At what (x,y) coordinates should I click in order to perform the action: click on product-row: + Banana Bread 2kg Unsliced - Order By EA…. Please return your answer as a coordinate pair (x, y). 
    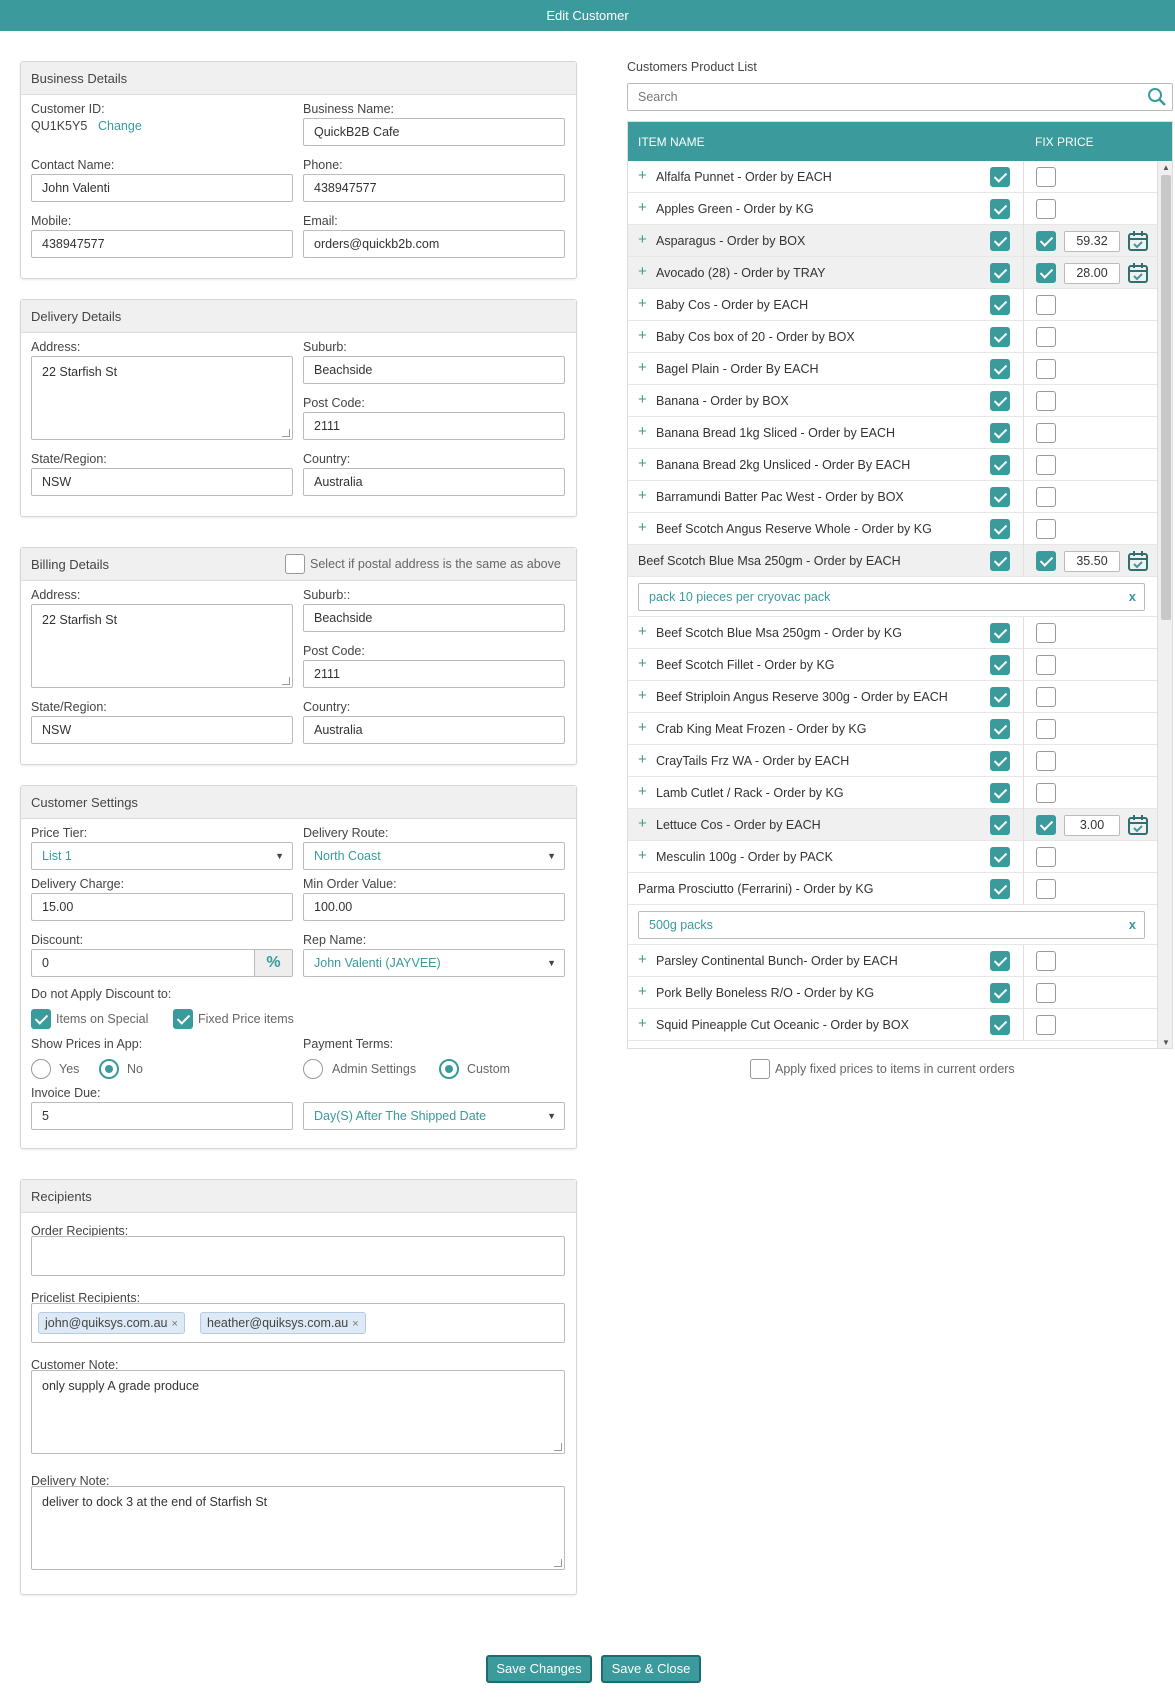
    Looking at the image, I should click on (892, 465).